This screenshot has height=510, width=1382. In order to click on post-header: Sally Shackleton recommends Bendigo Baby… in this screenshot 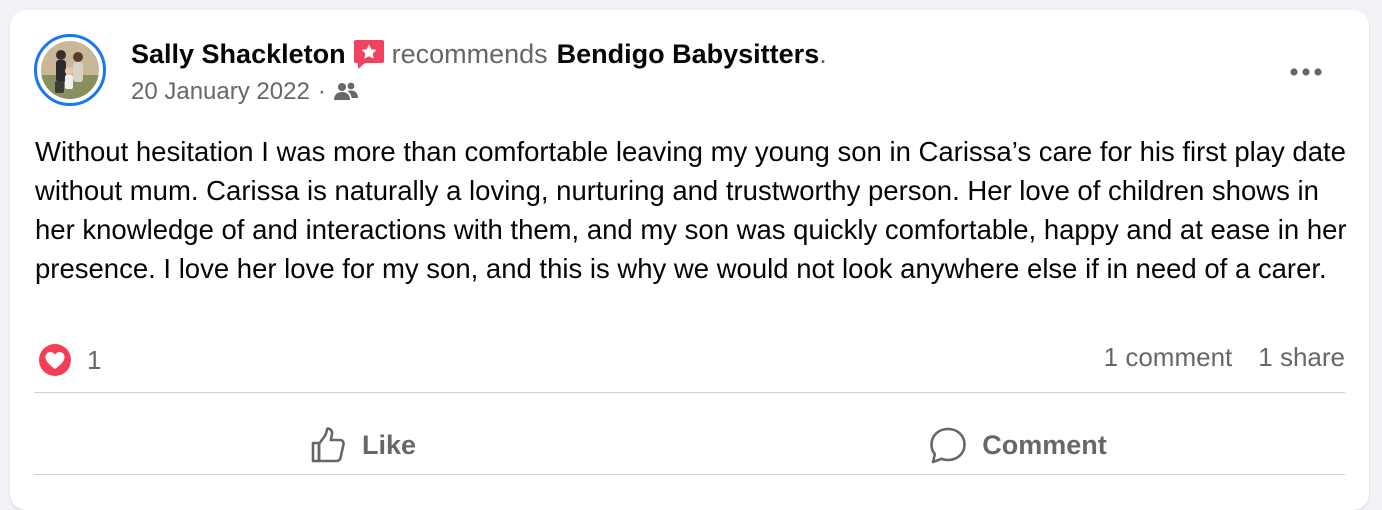, I will do `click(479, 54)`.